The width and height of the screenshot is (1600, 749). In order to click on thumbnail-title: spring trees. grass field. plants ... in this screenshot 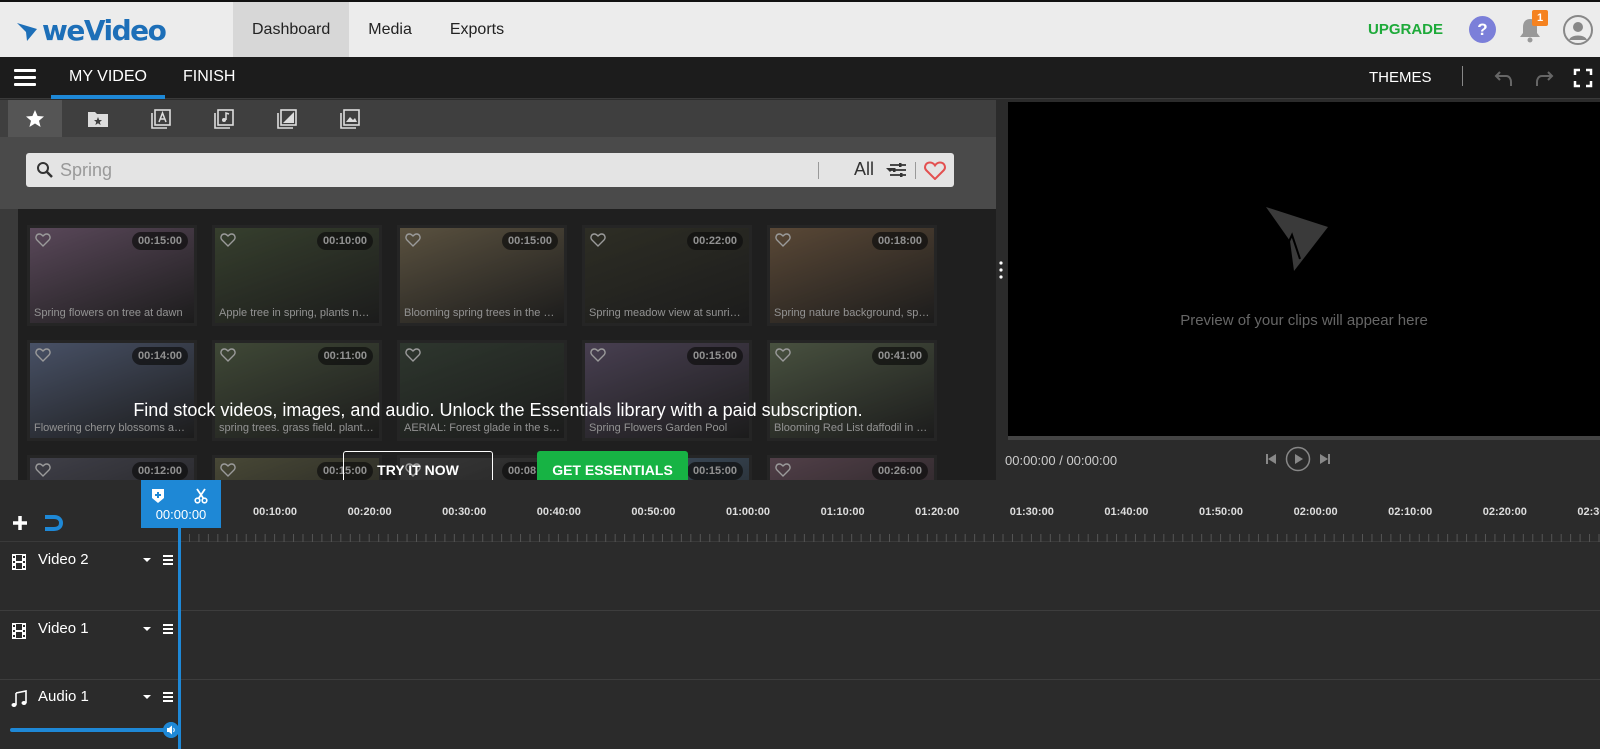, I will do `click(297, 428)`.